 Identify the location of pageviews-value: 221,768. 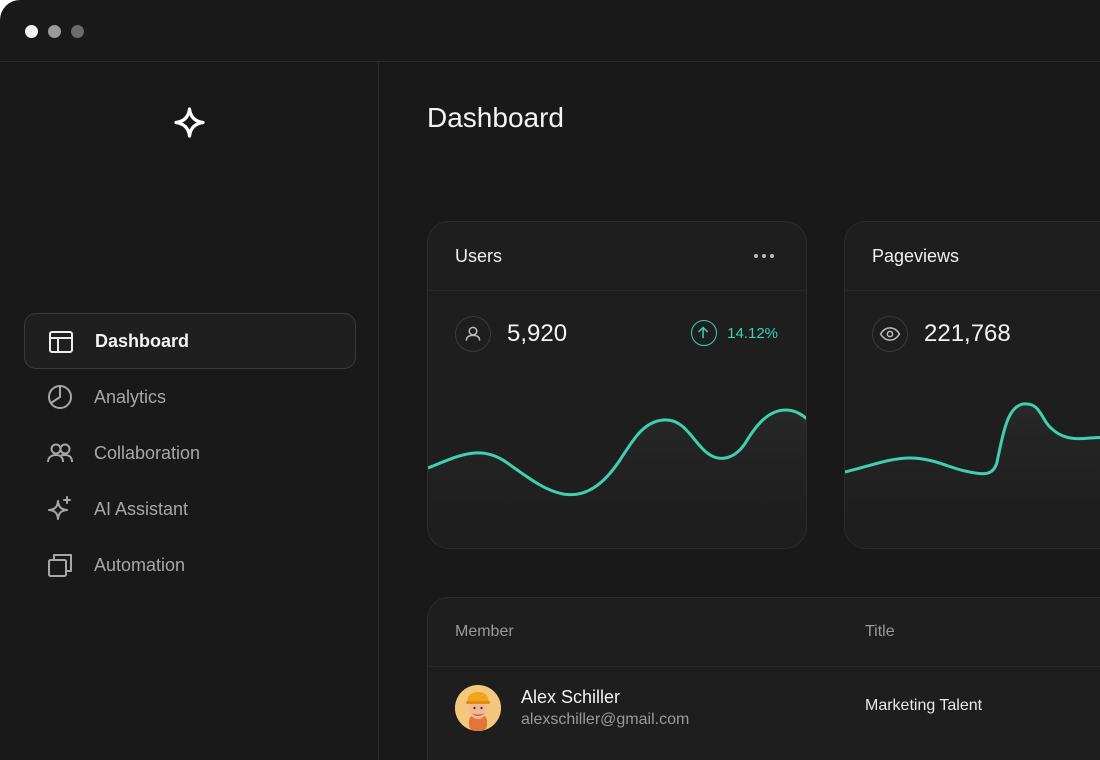
(967, 333).